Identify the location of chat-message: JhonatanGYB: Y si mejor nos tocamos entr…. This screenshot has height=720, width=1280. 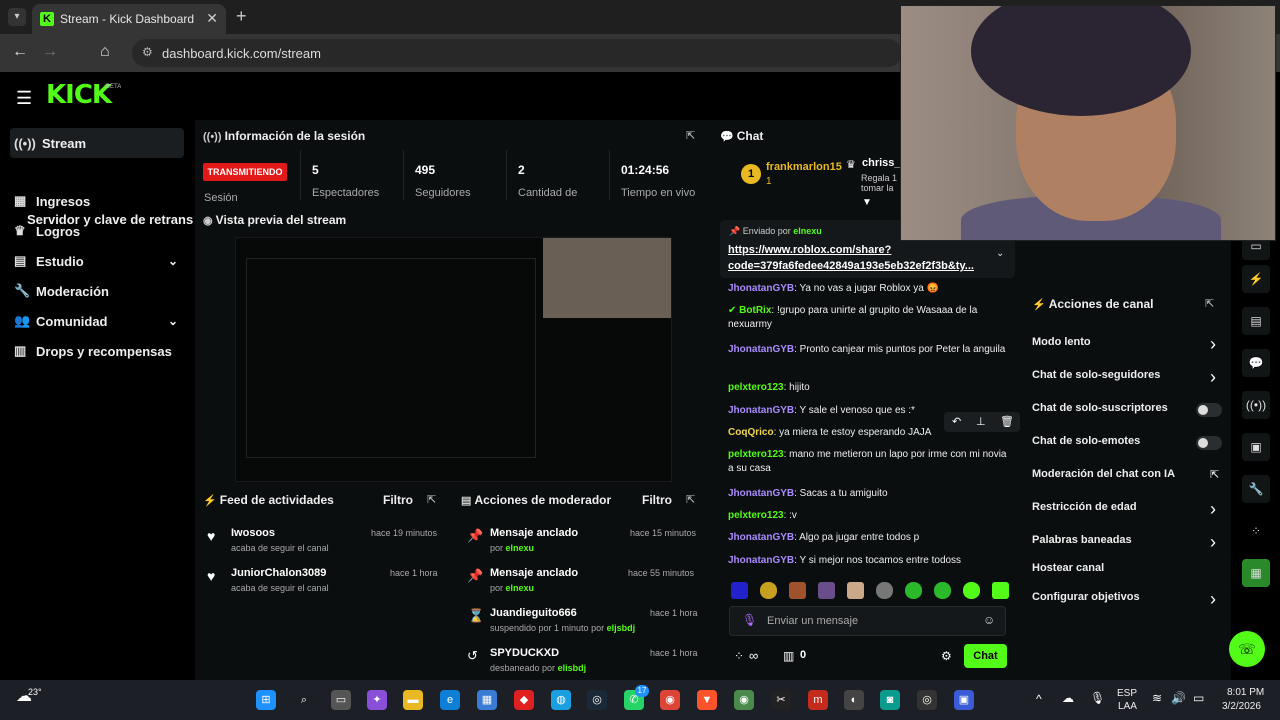
(871, 561).